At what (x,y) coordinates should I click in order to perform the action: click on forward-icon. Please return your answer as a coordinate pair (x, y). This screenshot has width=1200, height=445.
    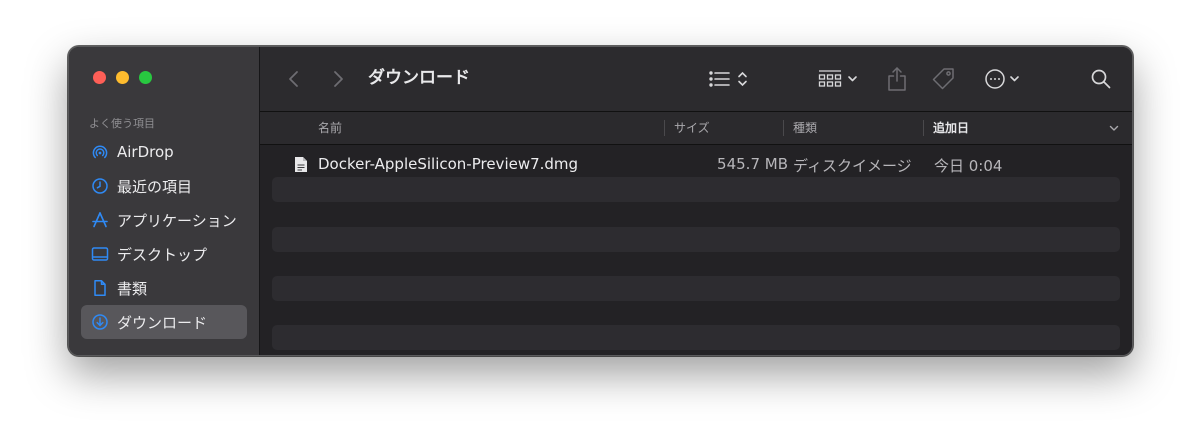
    Looking at the image, I should click on (338, 79).